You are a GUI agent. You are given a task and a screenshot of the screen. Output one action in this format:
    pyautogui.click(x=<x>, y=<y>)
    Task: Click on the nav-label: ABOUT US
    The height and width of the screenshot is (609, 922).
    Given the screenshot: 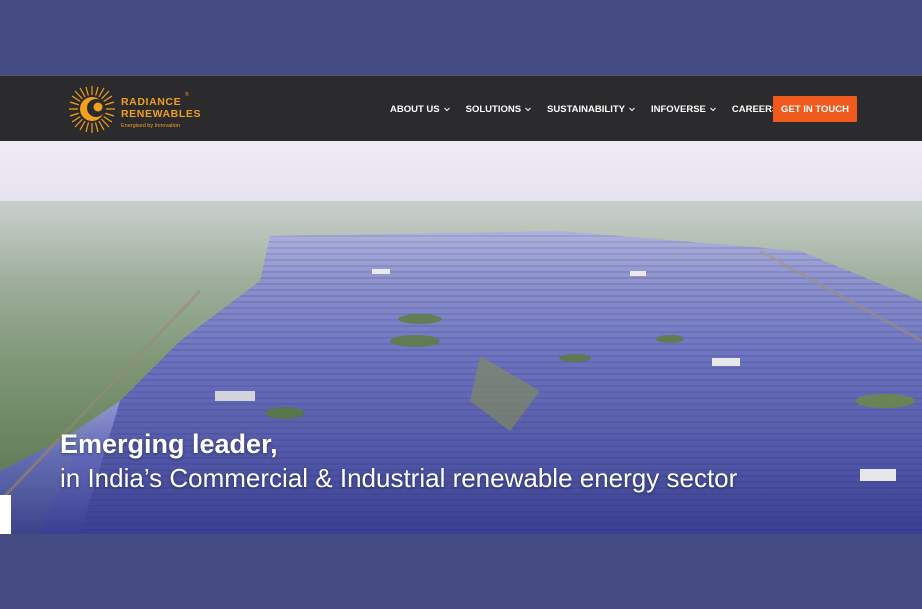 What is the action you would take?
    pyautogui.click(x=415, y=109)
    